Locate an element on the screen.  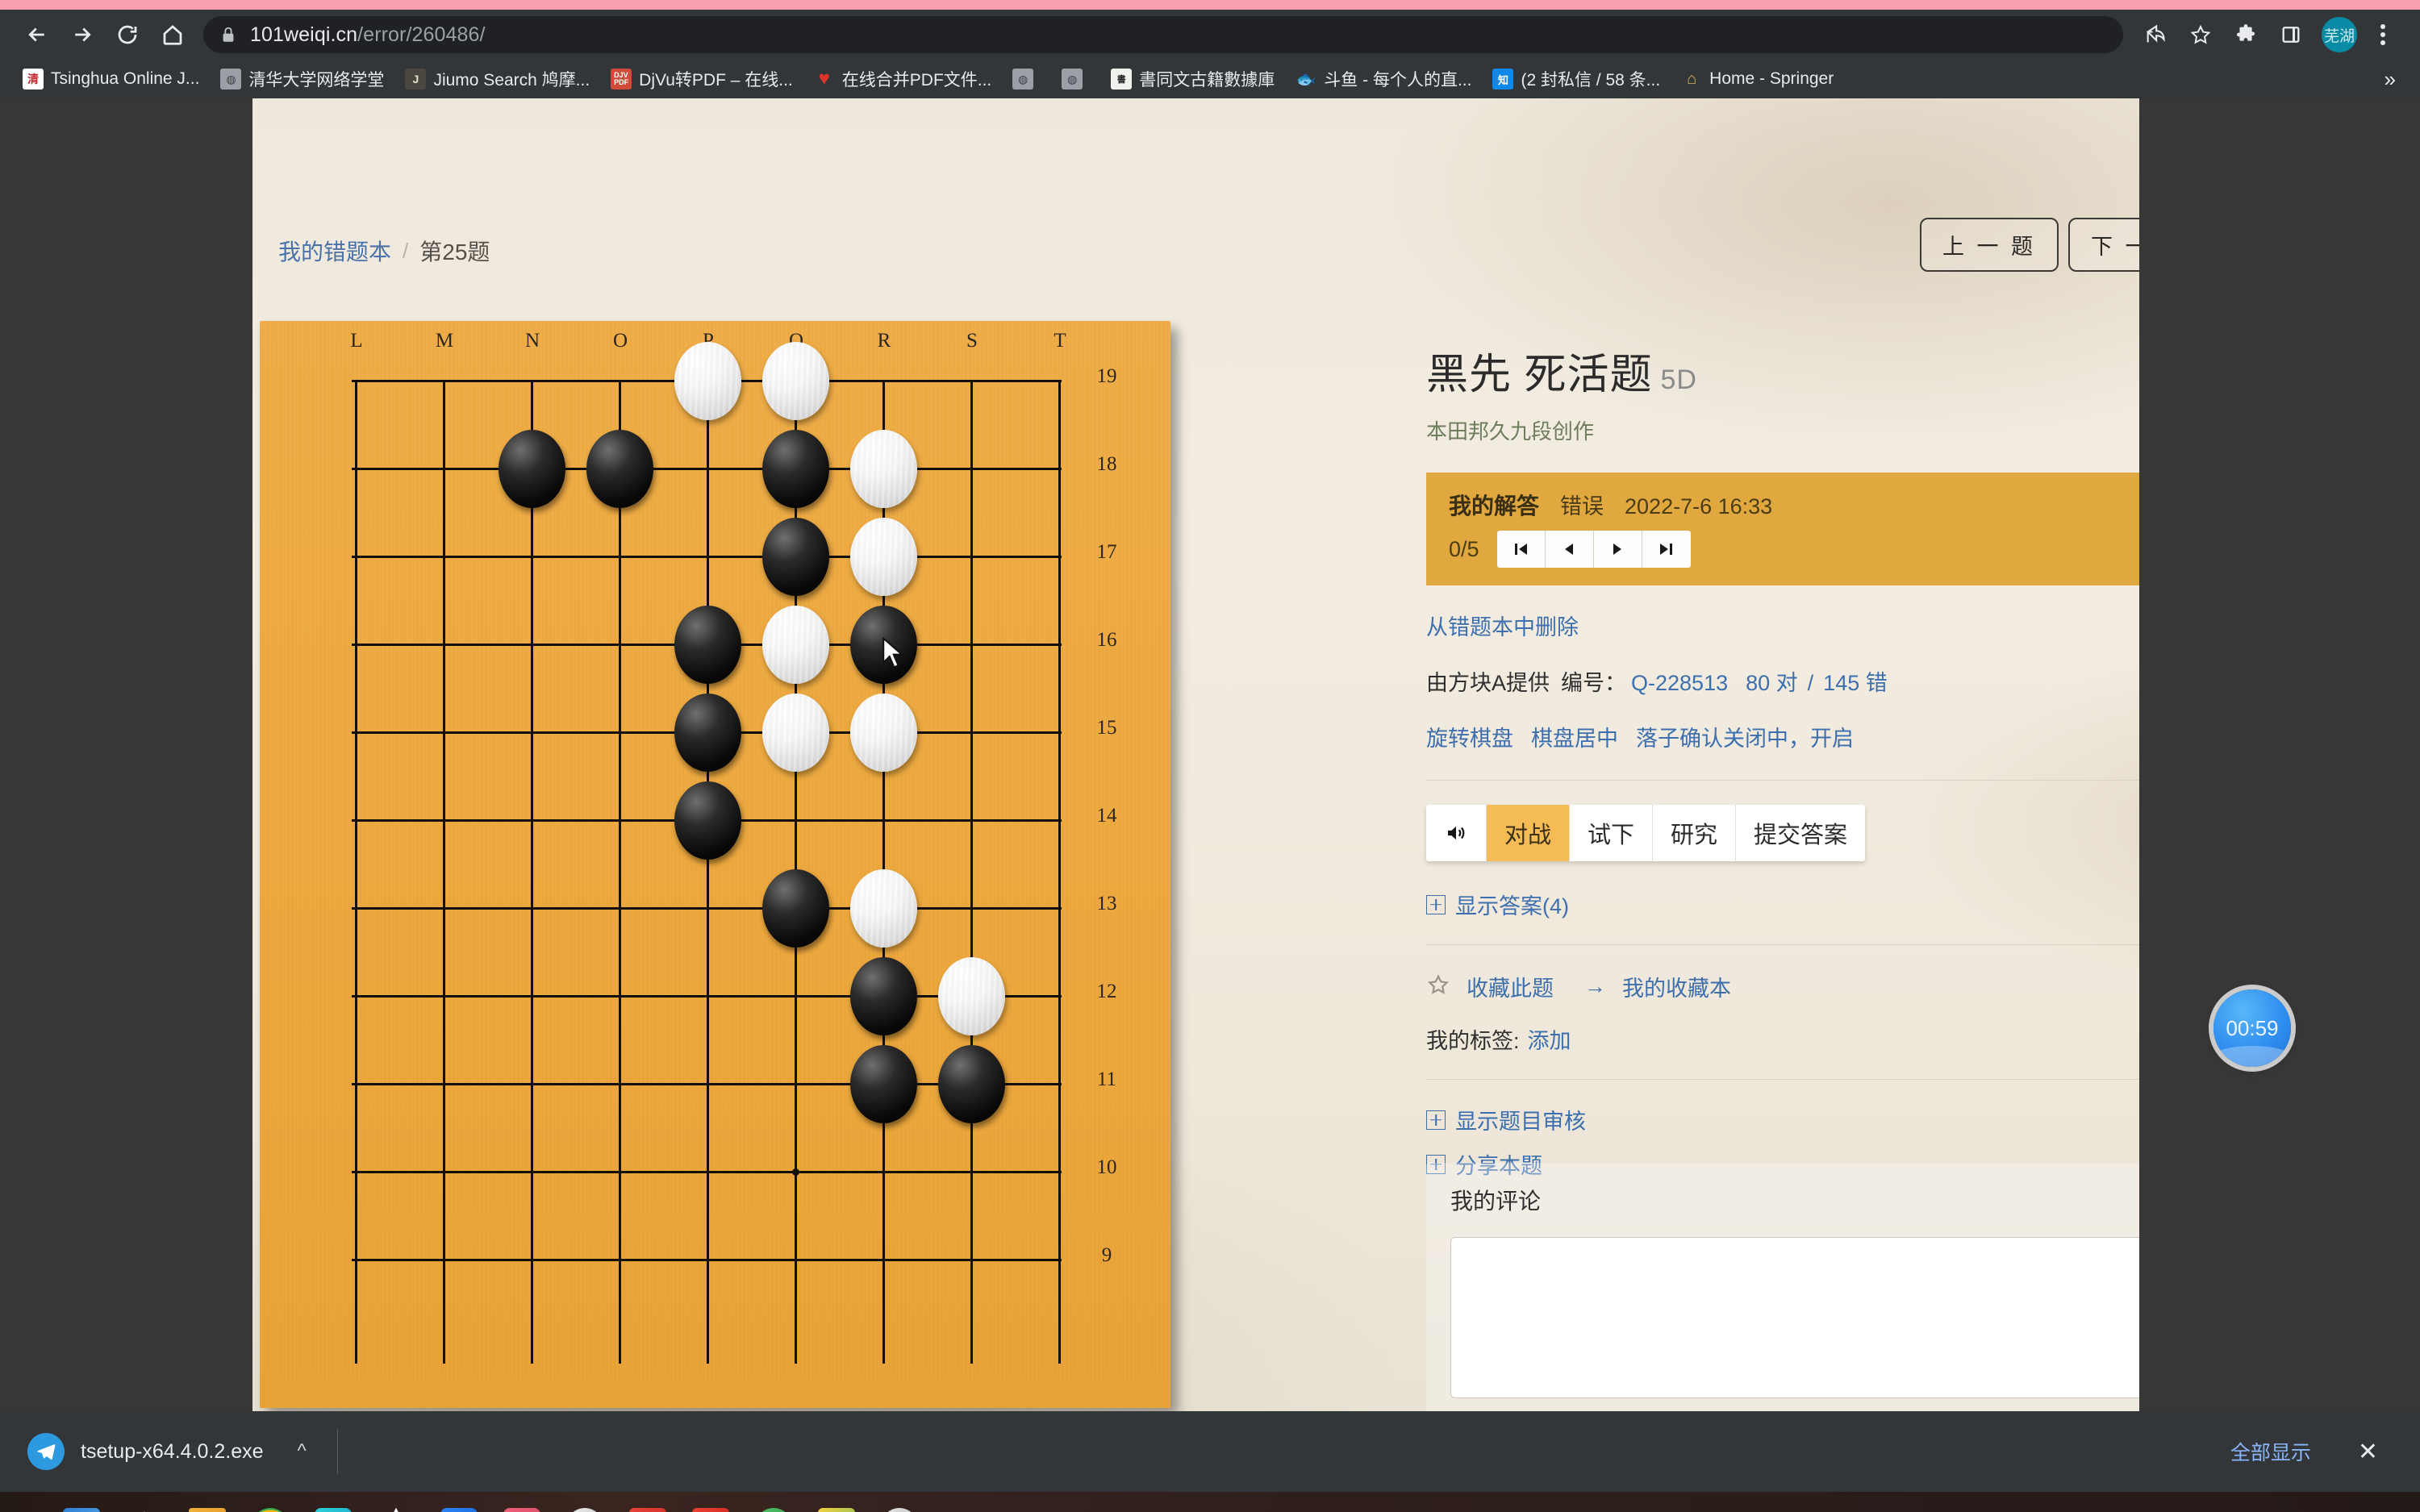
expand-plus-icon is located at coordinates (1436, 1120).